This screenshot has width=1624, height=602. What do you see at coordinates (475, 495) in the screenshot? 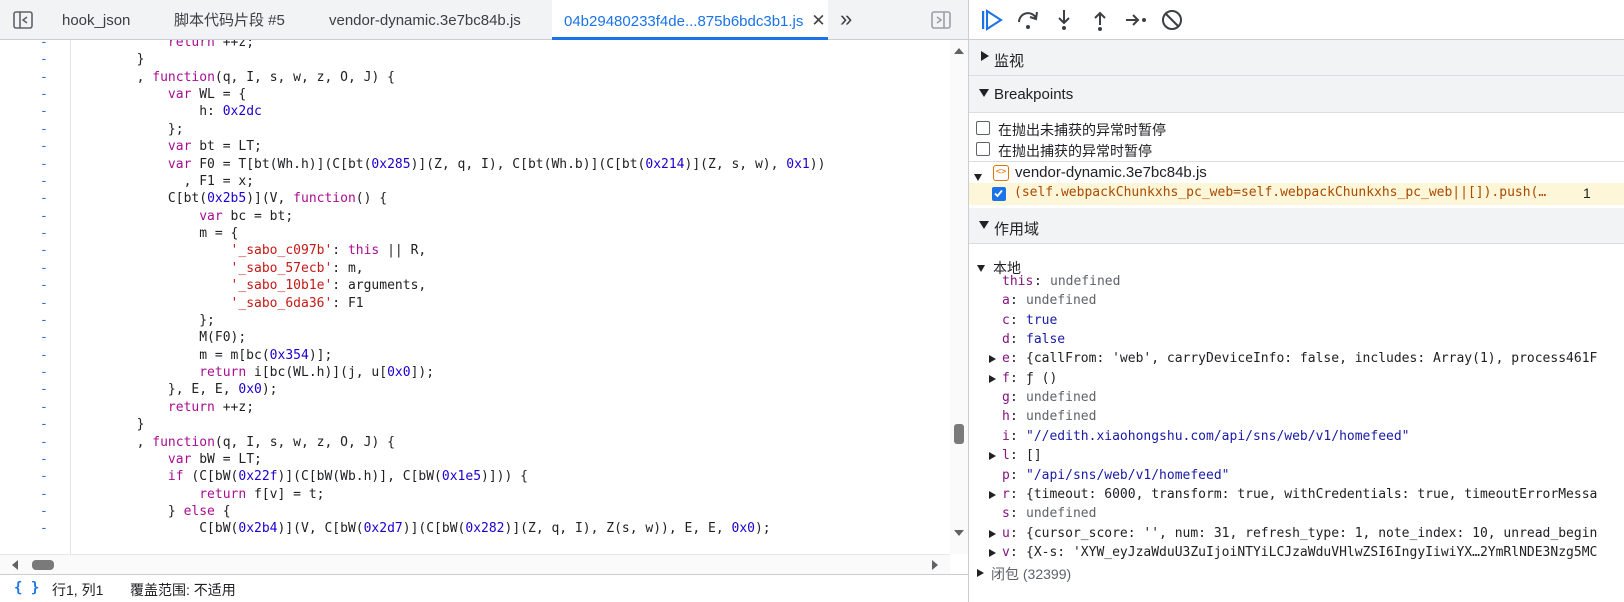
I see `code-line: - return f[v] = t;` at bounding box center [475, 495].